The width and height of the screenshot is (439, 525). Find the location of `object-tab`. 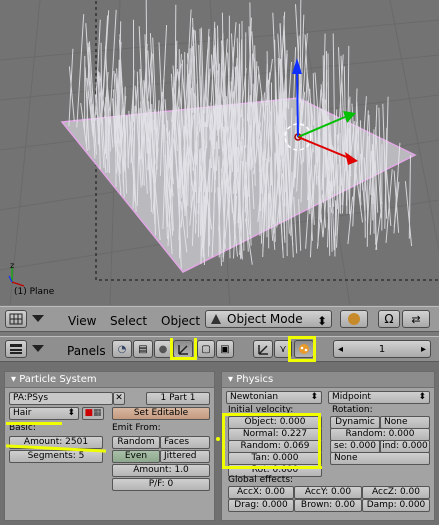

object-tab is located at coordinates (183, 349).